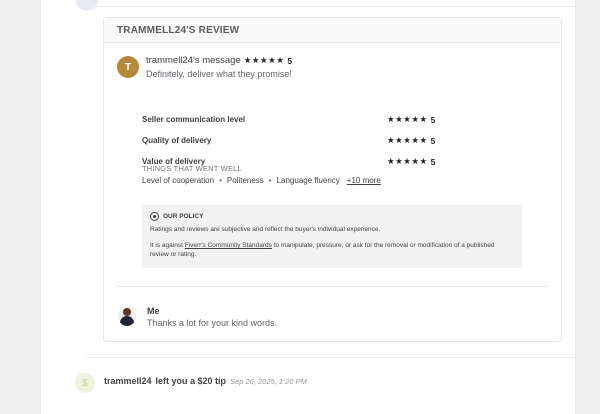 This screenshot has width=600, height=414. Describe the element at coordinates (193, 60) in the screenshot. I see `buyer-message-label: trammell24's message` at that location.